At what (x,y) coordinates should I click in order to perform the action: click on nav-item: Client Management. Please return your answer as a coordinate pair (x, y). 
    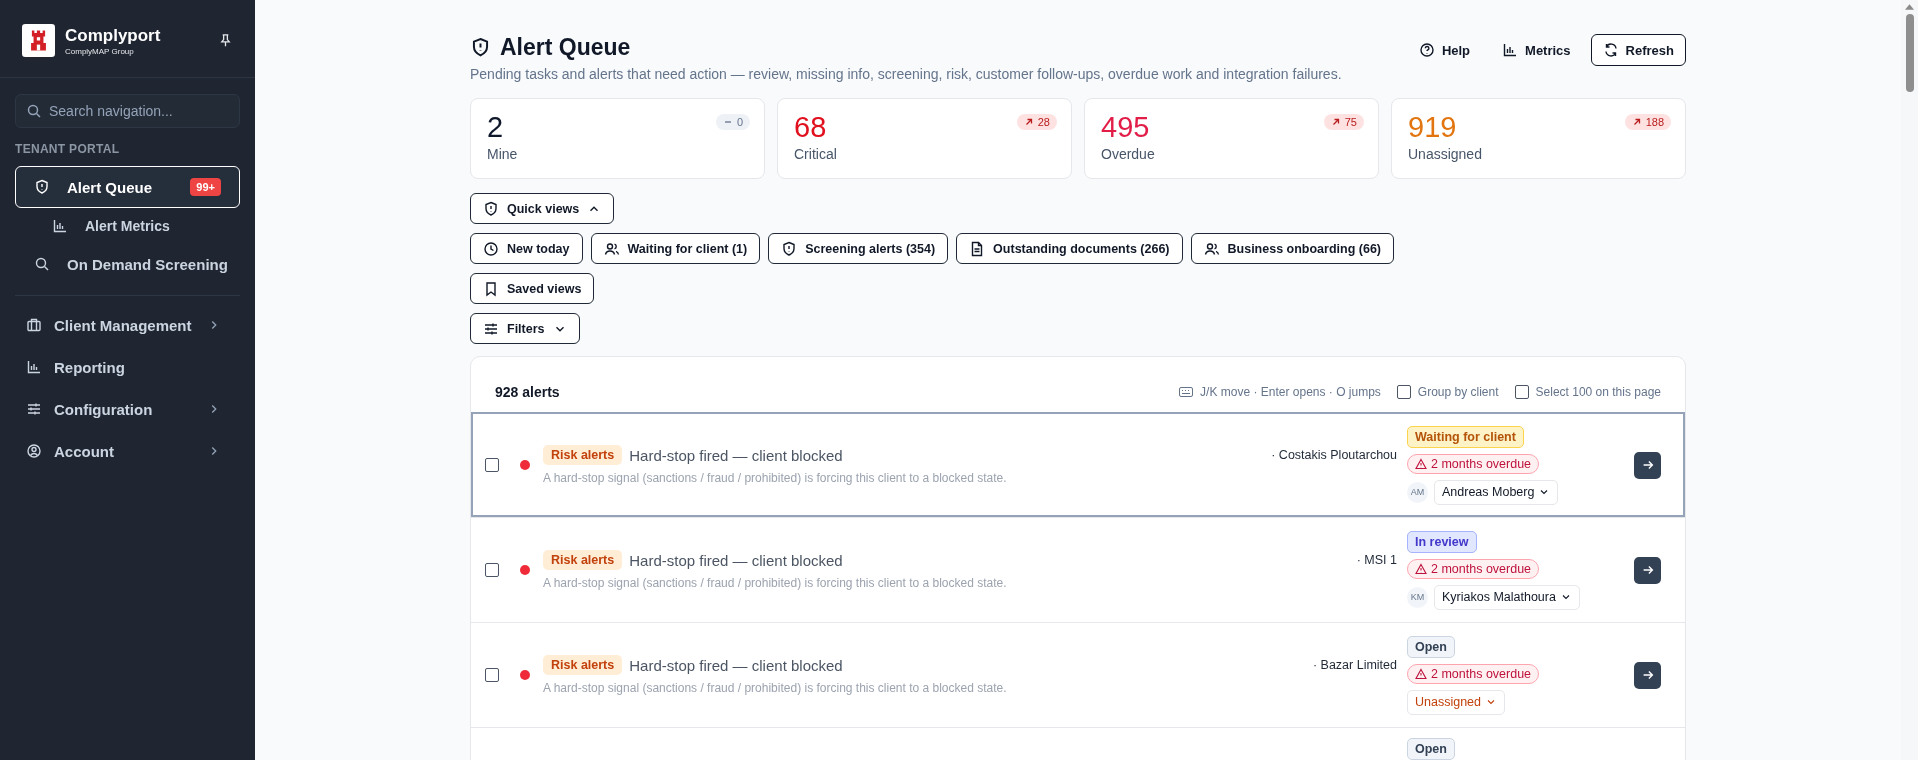
    Looking at the image, I should click on (127, 325).